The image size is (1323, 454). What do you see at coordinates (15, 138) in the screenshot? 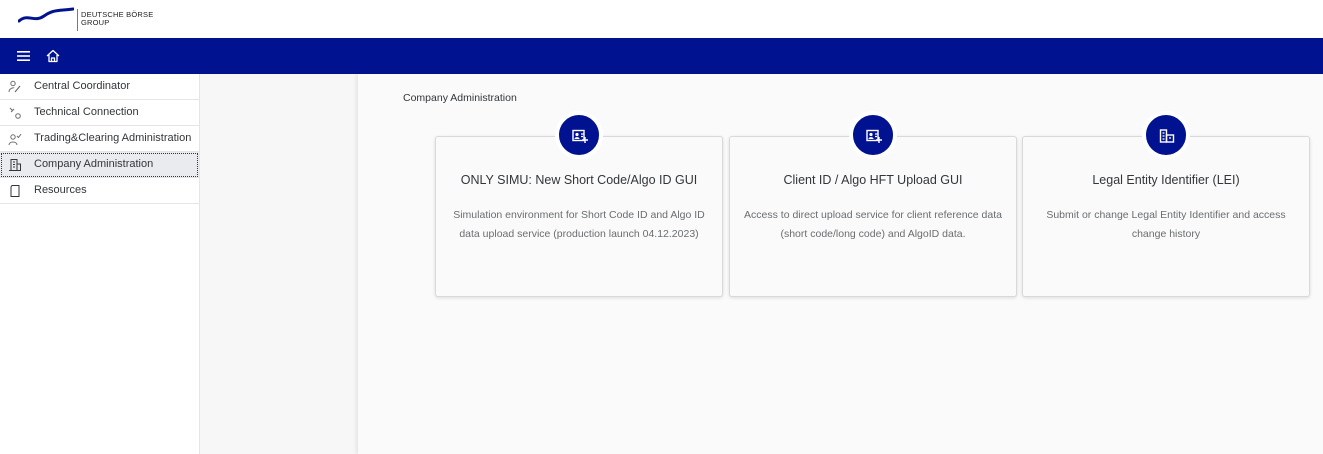
I see `person-check-icon` at bounding box center [15, 138].